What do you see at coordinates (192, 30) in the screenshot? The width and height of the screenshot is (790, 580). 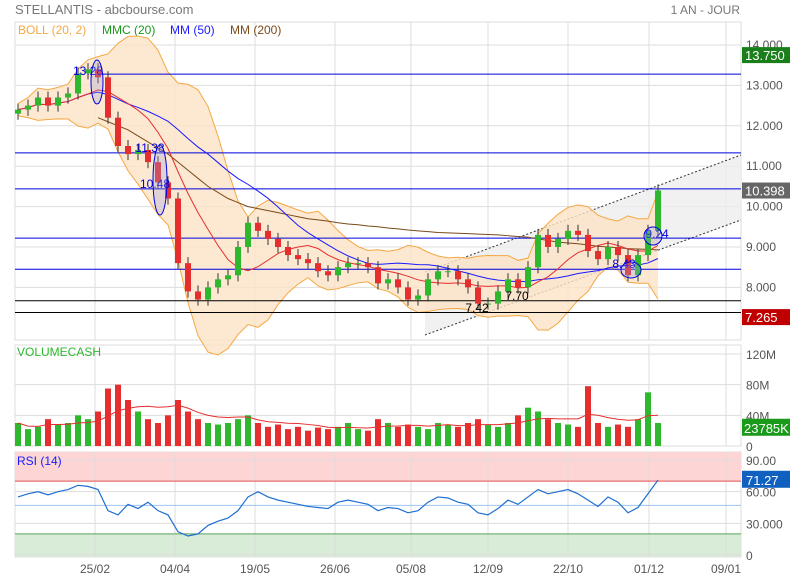 I see `legend-item: MM (50)` at bounding box center [192, 30].